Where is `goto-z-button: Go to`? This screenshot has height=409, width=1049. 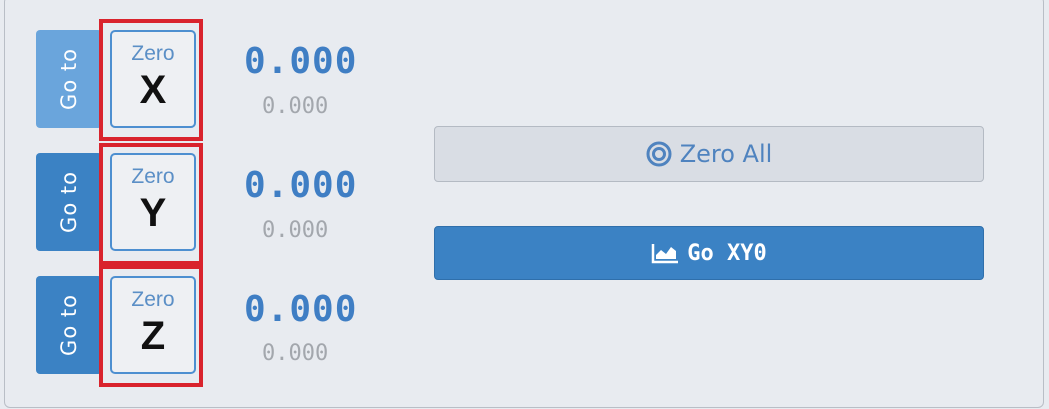 goto-z-button: Go to is located at coordinates (69, 325).